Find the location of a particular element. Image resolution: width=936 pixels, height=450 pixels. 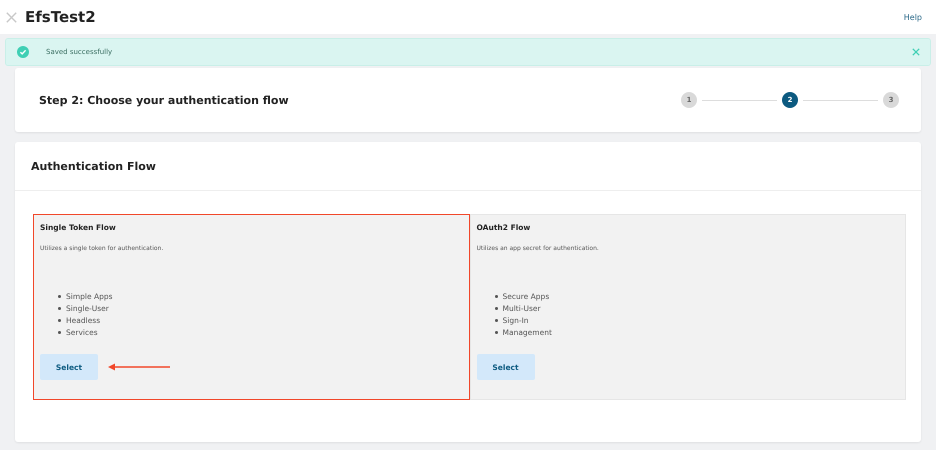

app-title: EfsTest2 is located at coordinates (60, 17).